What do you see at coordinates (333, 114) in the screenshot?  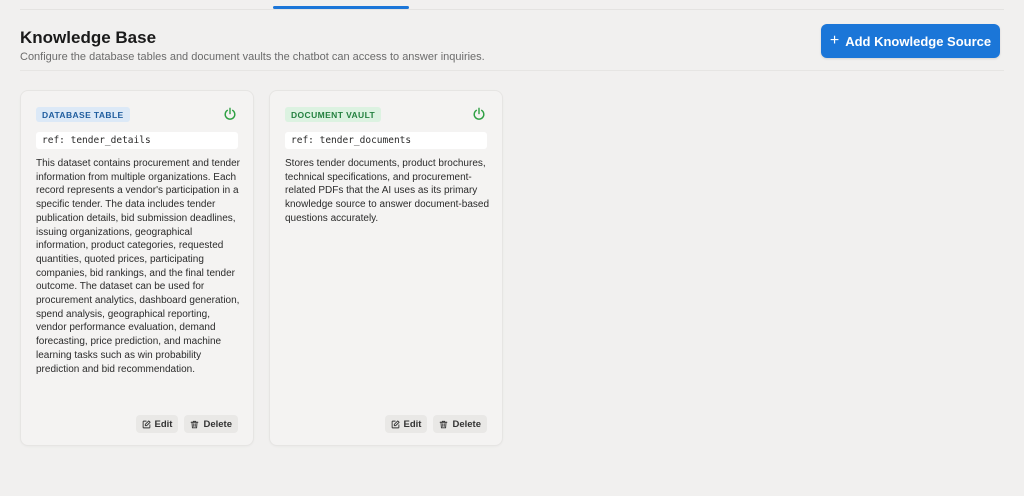 I see `source-type-badge: DOCUMENT VAULT` at bounding box center [333, 114].